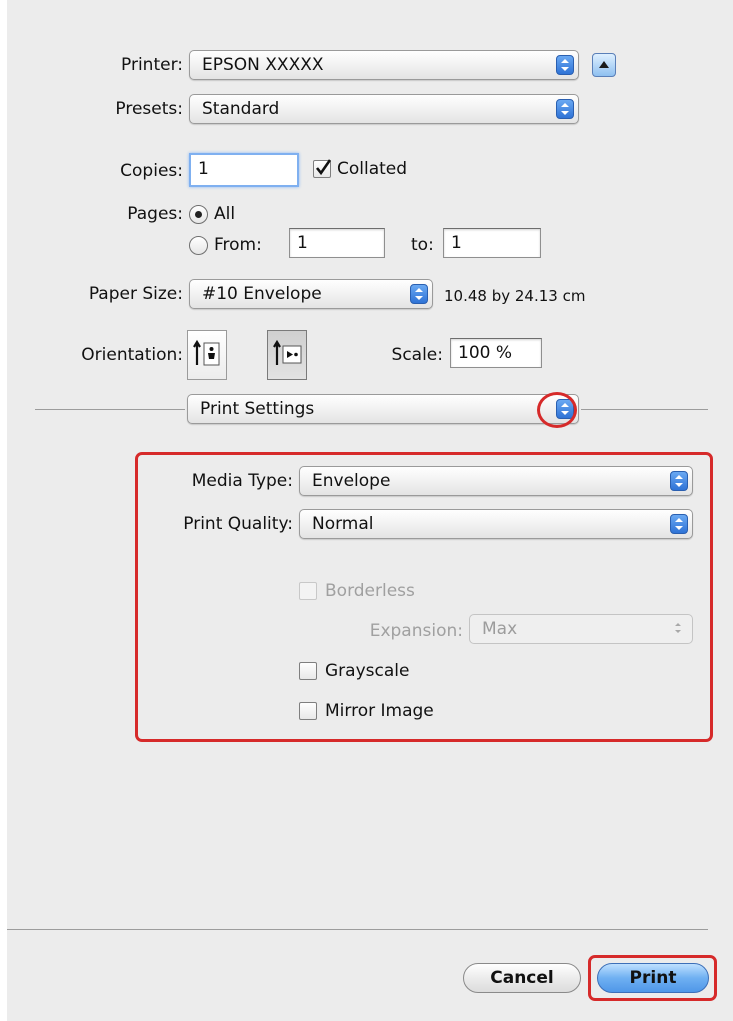 This screenshot has height=1021, width=733. What do you see at coordinates (652, 978) in the screenshot?
I see `highlight-box` at bounding box center [652, 978].